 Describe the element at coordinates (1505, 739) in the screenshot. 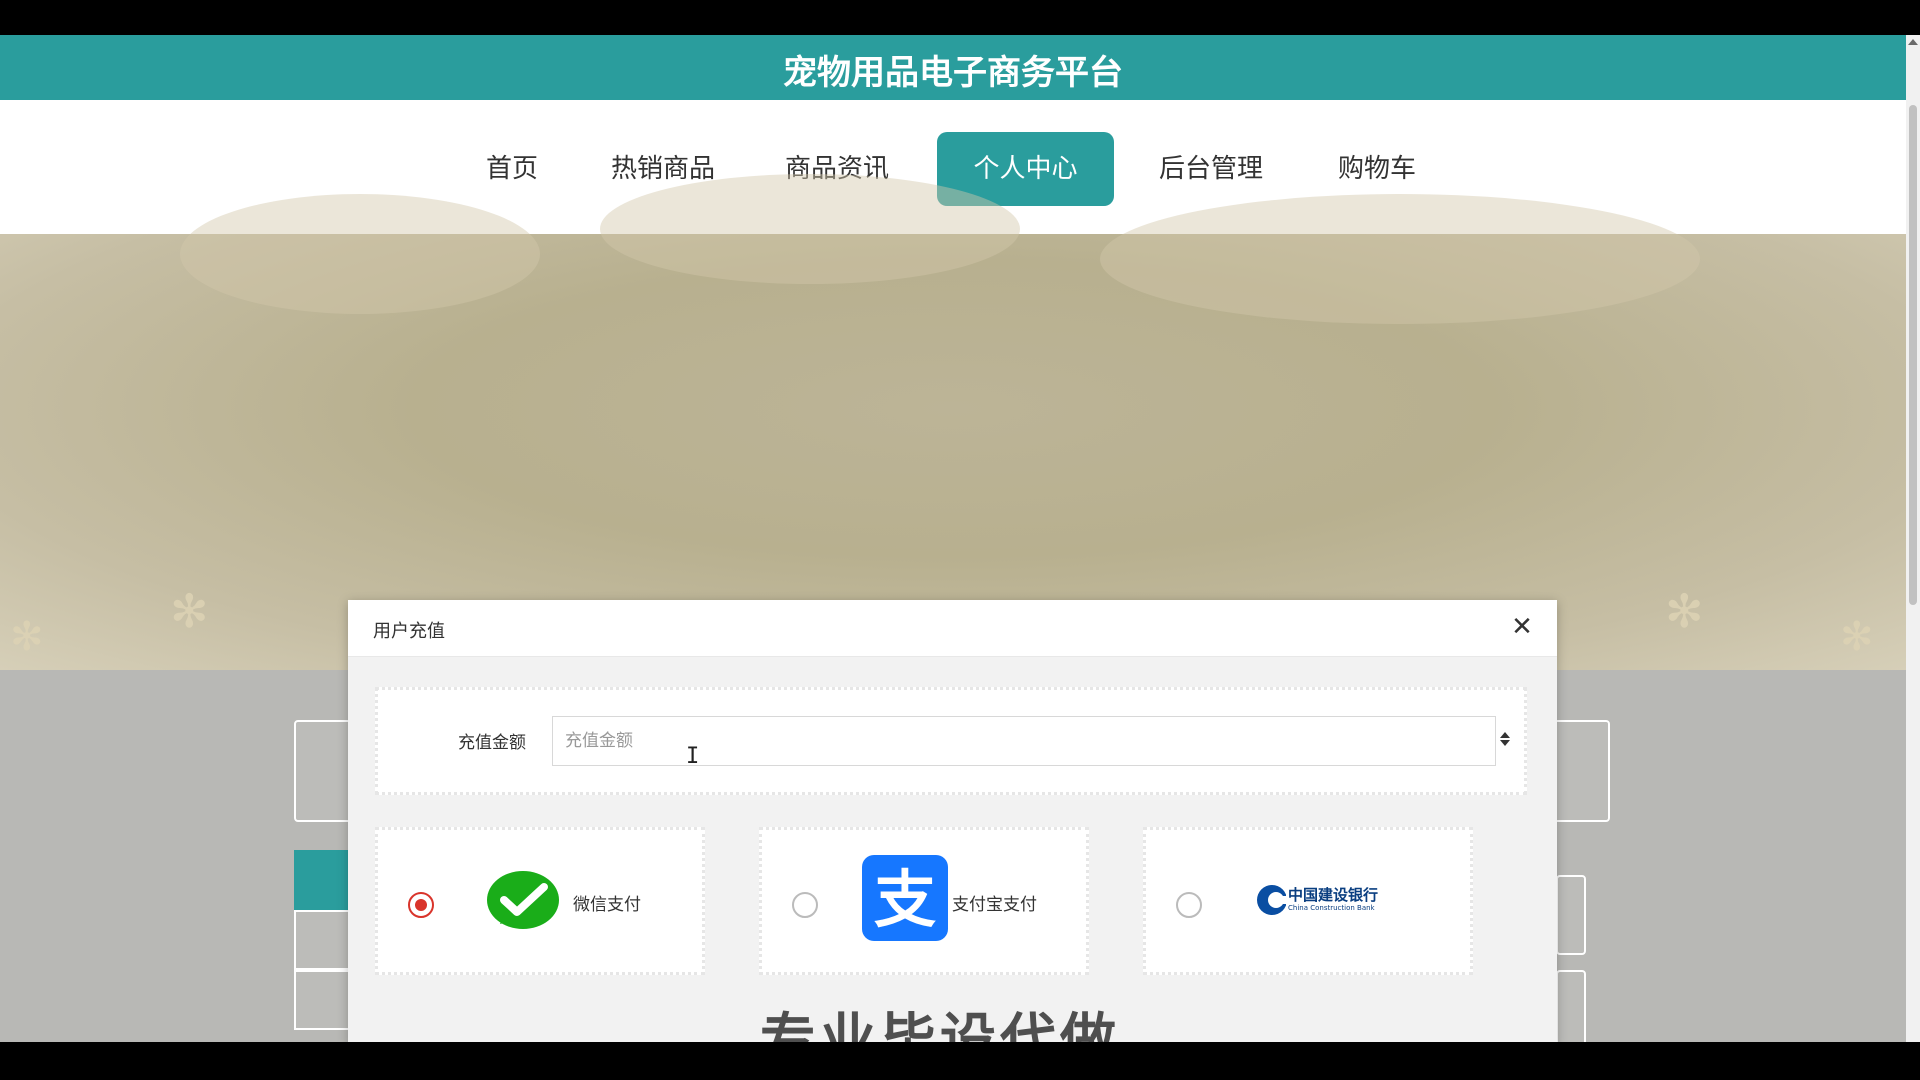

I see `number-spinner` at that location.